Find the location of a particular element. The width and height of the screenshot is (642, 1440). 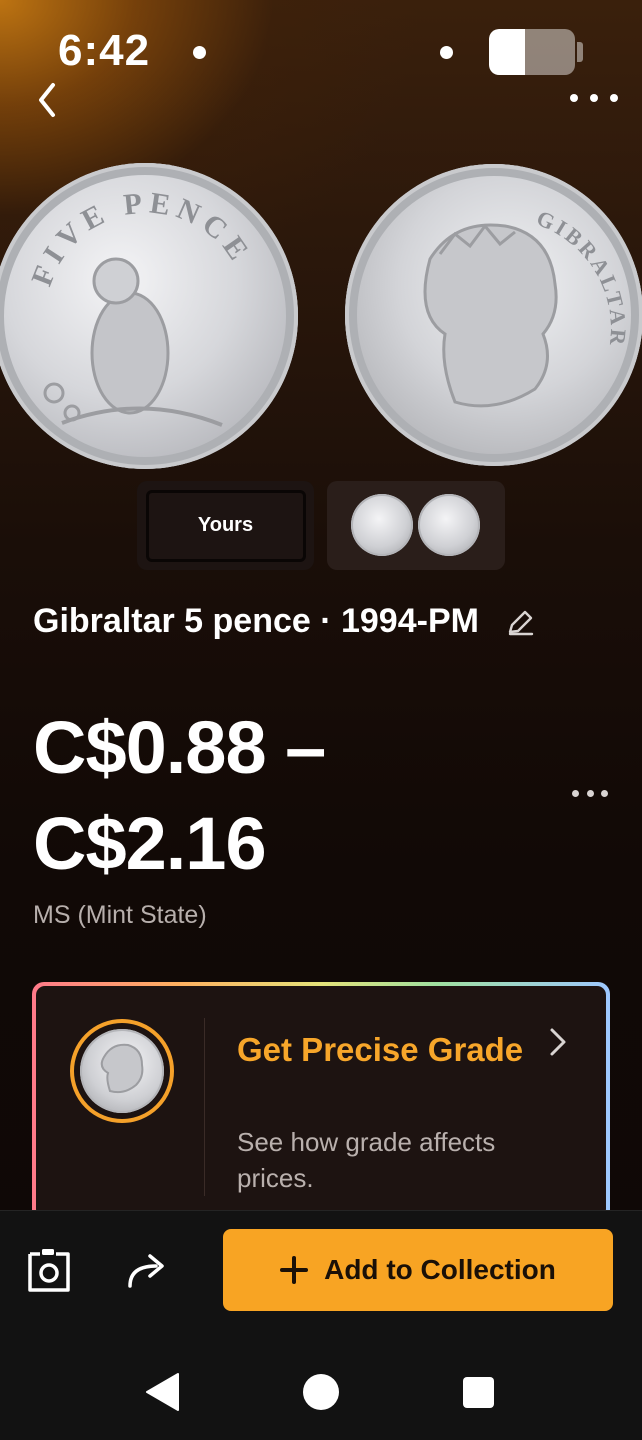

nav-recents-icon is located at coordinates (478, 1392).